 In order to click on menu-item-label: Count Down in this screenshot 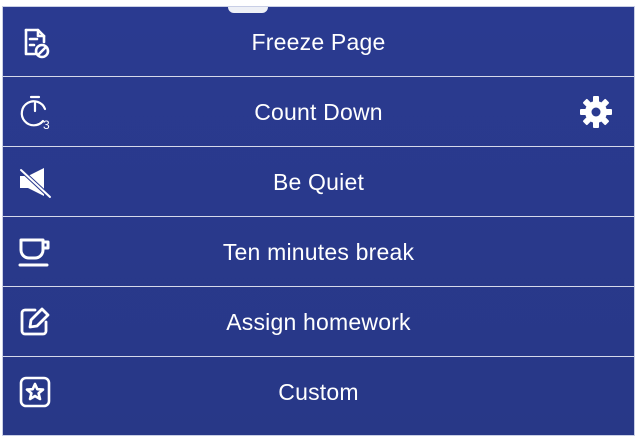, I will do `click(318, 112)`.